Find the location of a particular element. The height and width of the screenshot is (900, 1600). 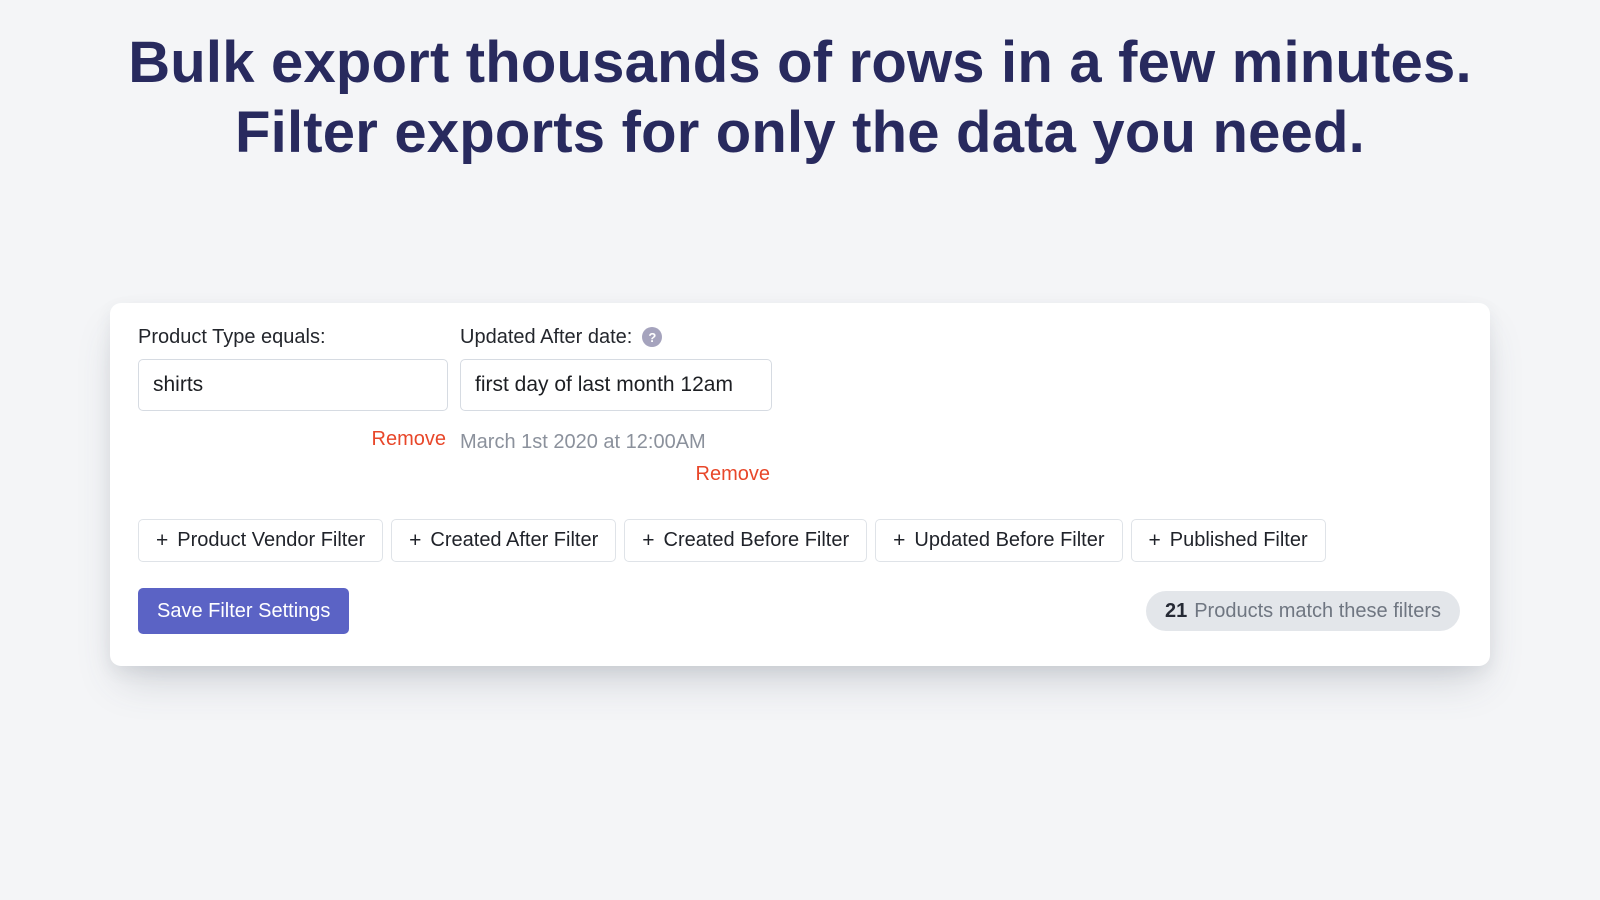

add-created-after-filter-button: + Created After Filter is located at coordinates (504, 540).